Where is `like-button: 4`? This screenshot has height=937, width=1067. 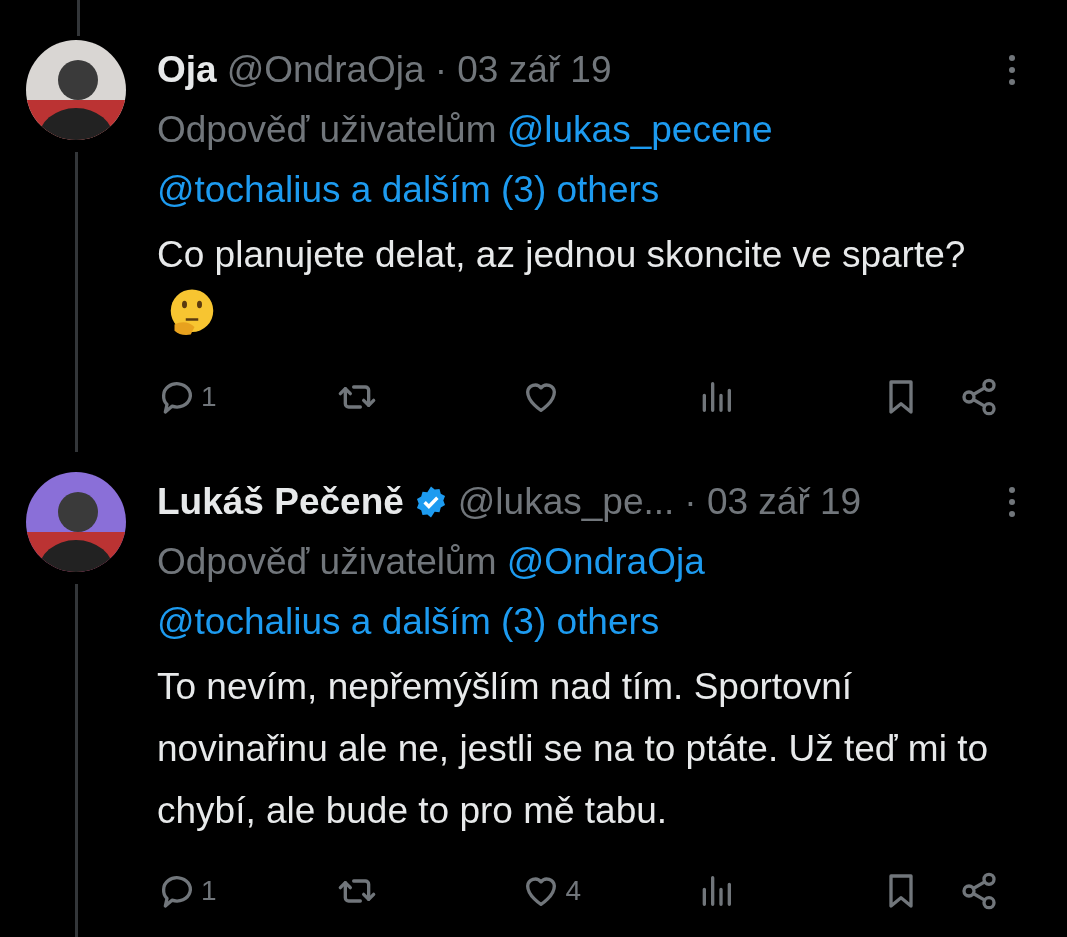
like-button: 4 is located at coordinates (609, 891).